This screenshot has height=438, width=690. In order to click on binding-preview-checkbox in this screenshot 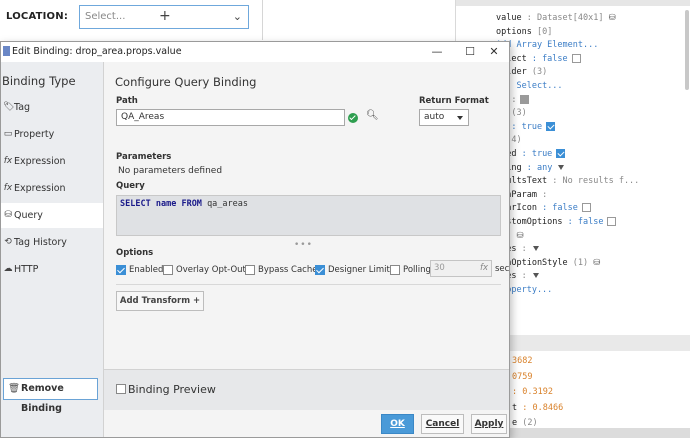, I will do `click(121, 389)`.